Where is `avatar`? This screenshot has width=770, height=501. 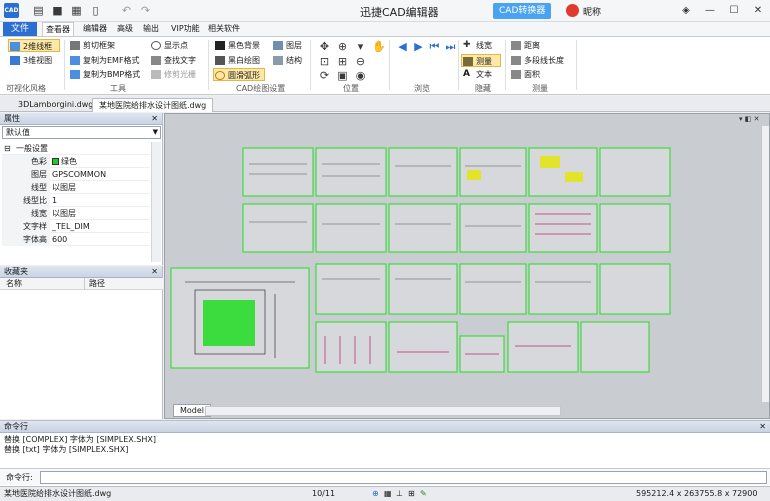
avatar is located at coordinates (572, 10).